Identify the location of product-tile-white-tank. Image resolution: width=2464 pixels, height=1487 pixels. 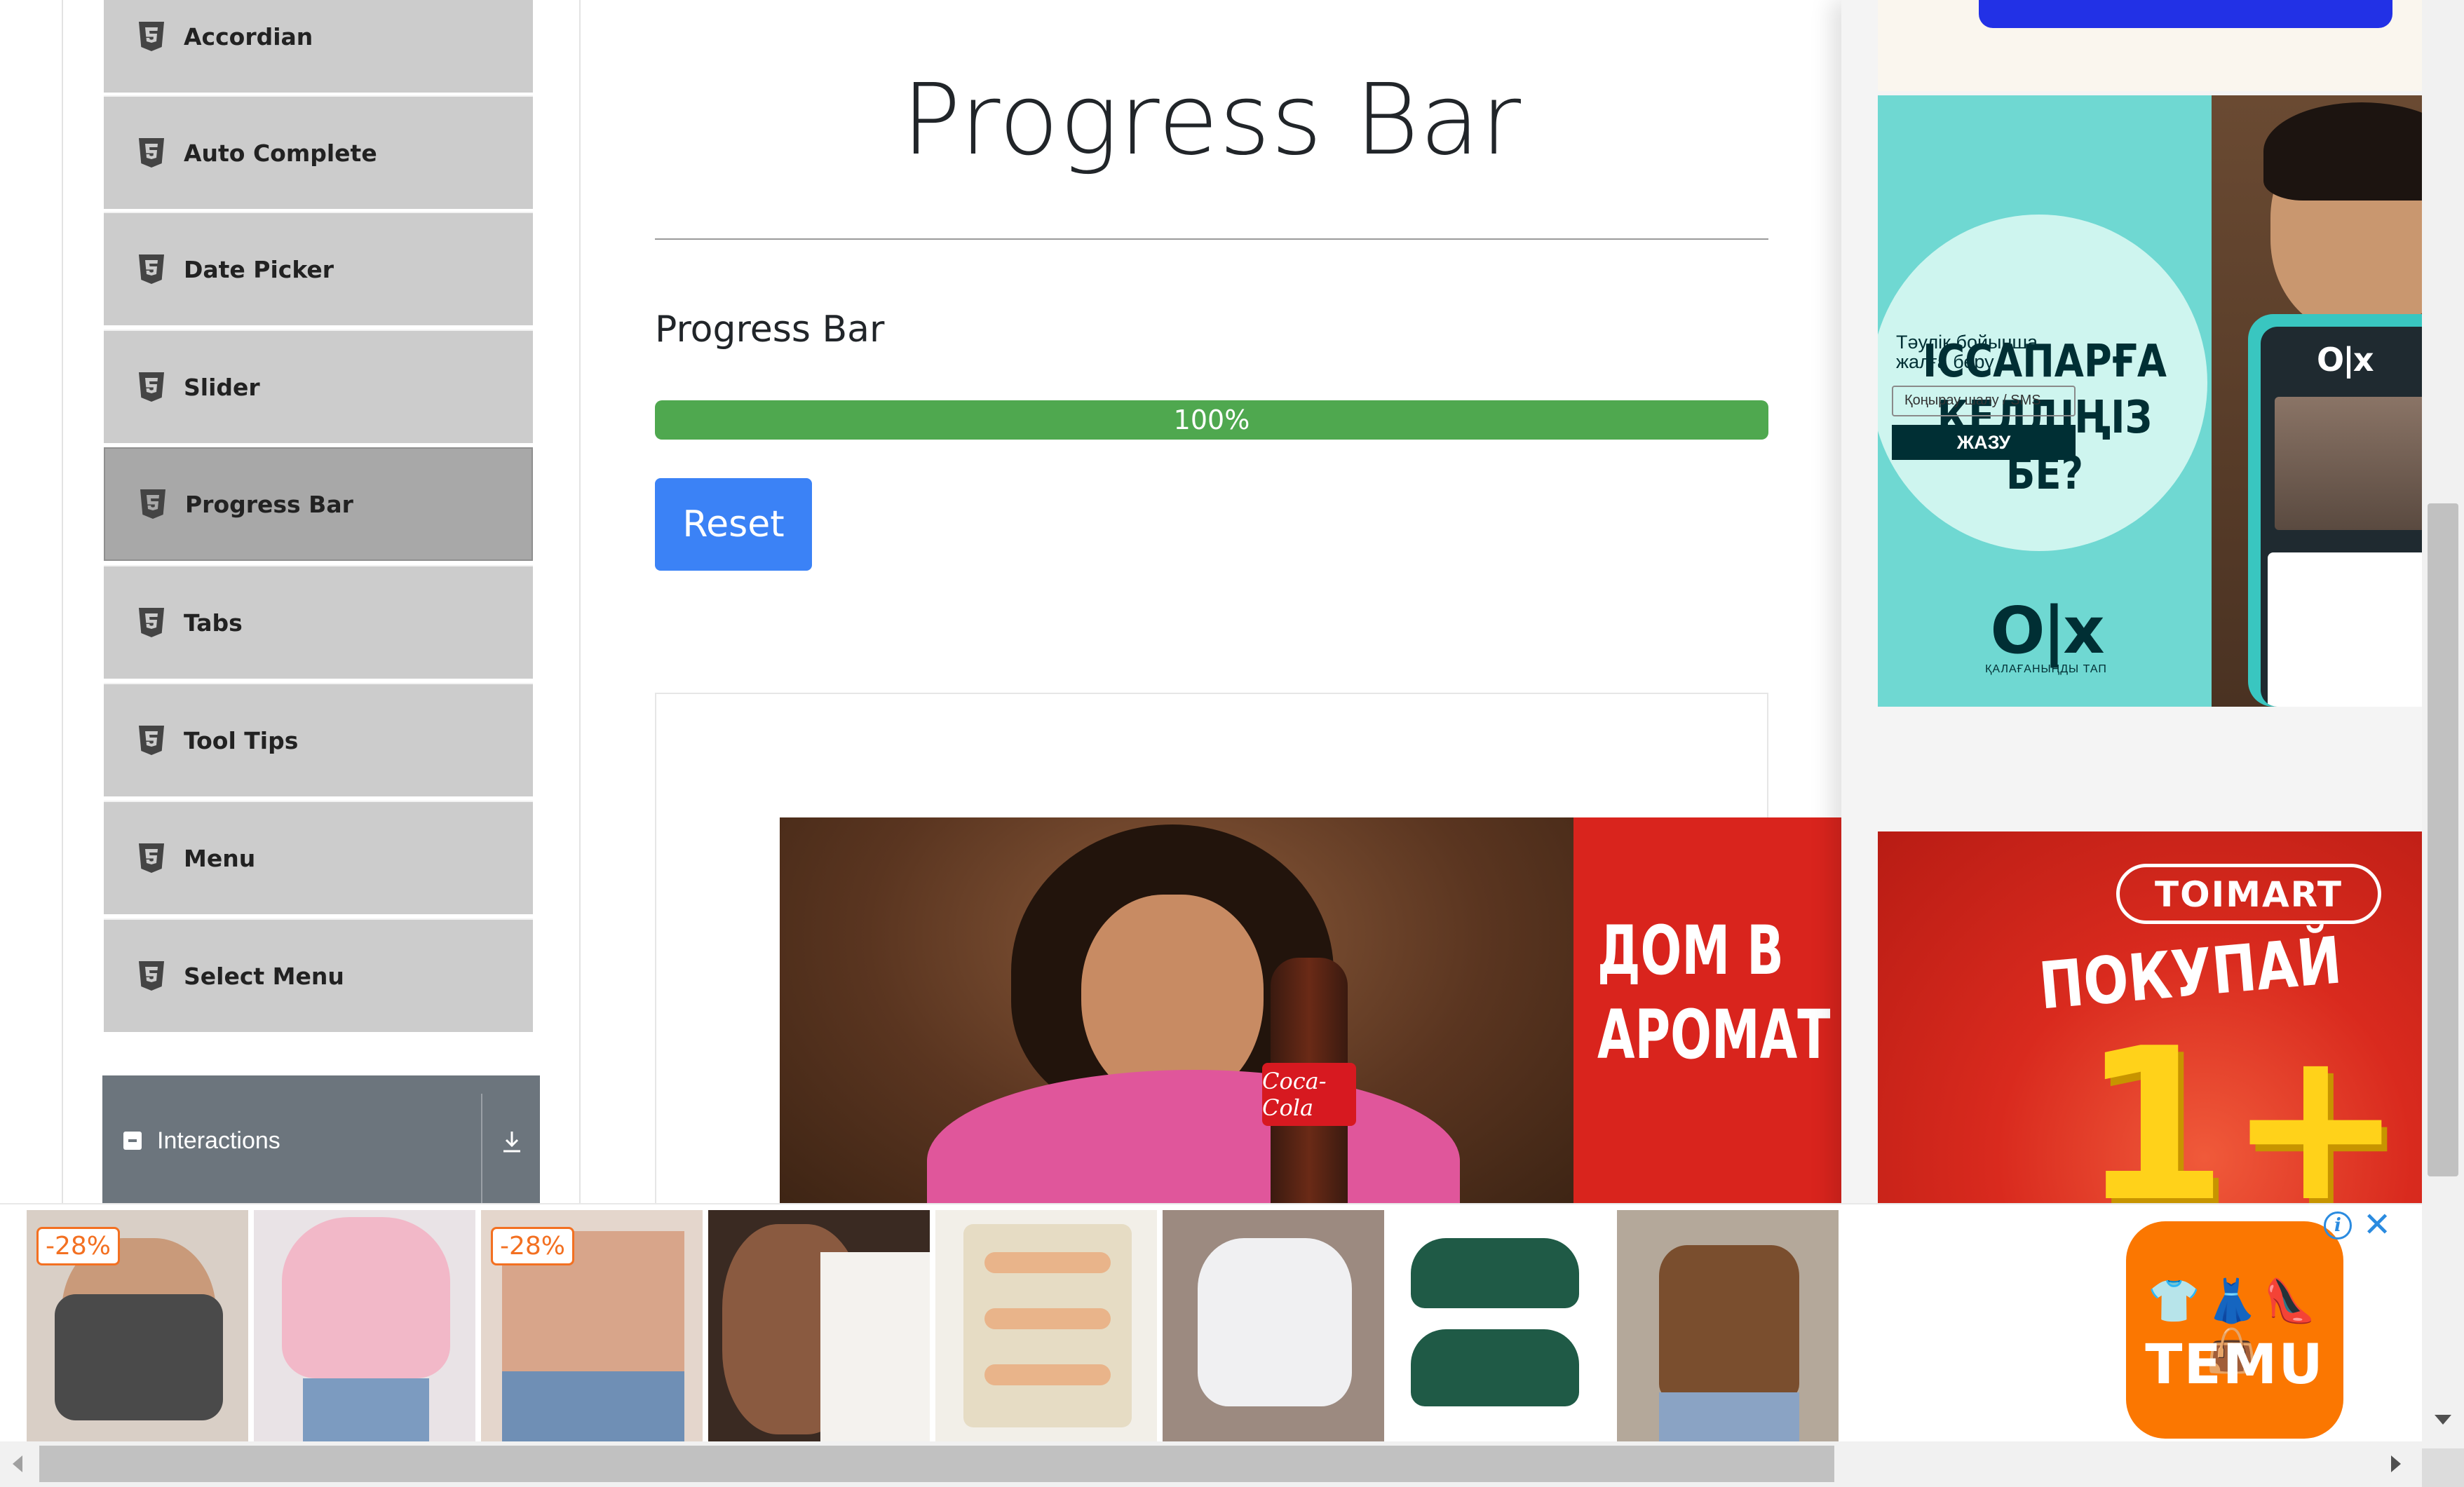
(1273, 1326).